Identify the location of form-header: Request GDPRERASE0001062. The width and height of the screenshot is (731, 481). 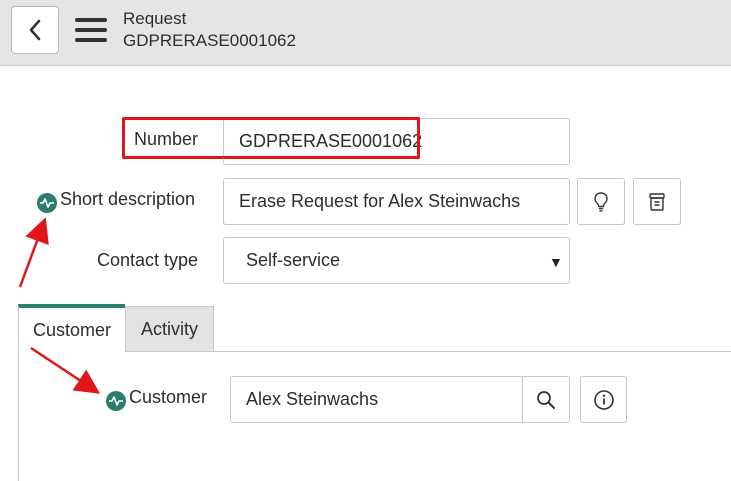
(365, 33).